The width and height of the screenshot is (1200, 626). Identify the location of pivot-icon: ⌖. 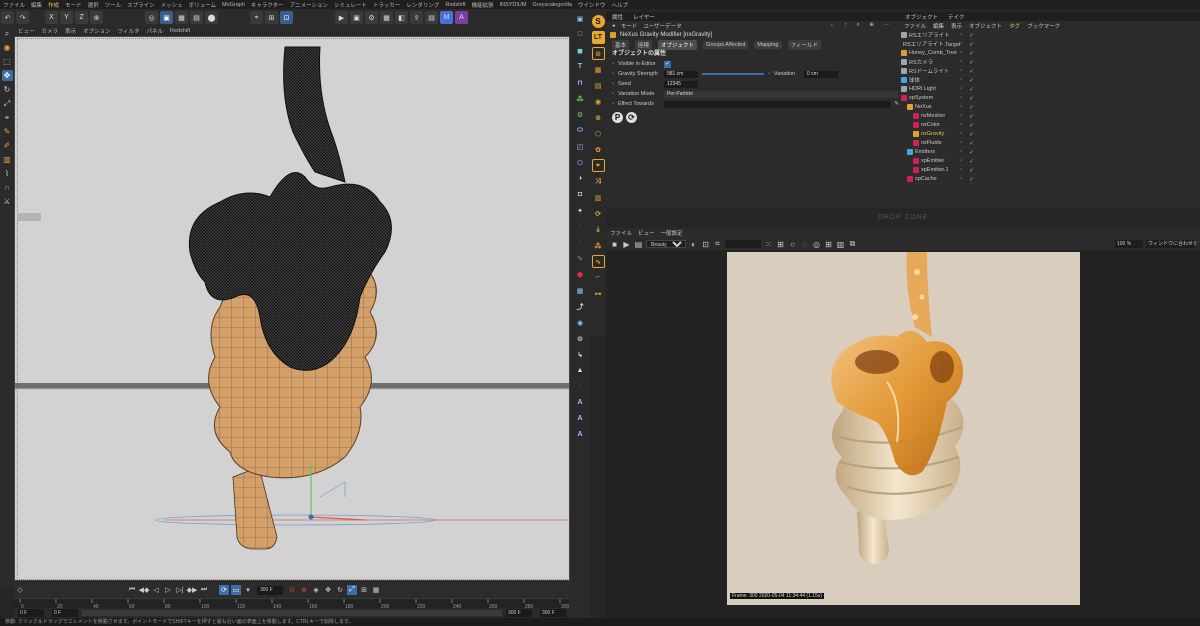
(7, 117).